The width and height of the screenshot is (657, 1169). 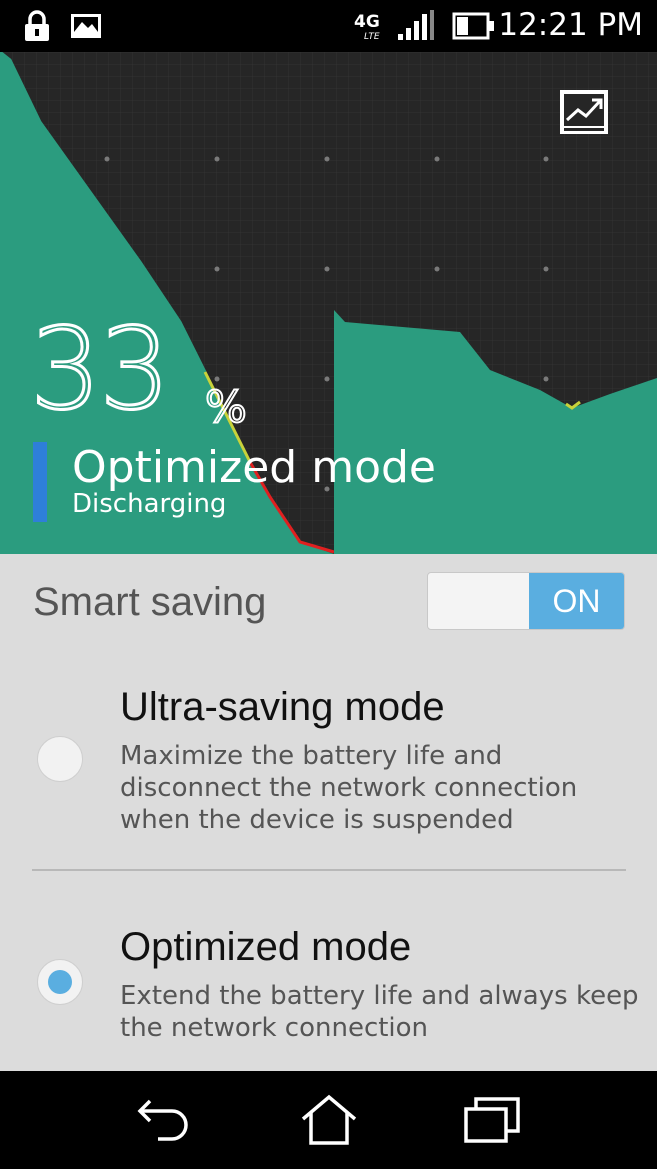 What do you see at coordinates (86, 26) in the screenshot?
I see `image-icon` at bounding box center [86, 26].